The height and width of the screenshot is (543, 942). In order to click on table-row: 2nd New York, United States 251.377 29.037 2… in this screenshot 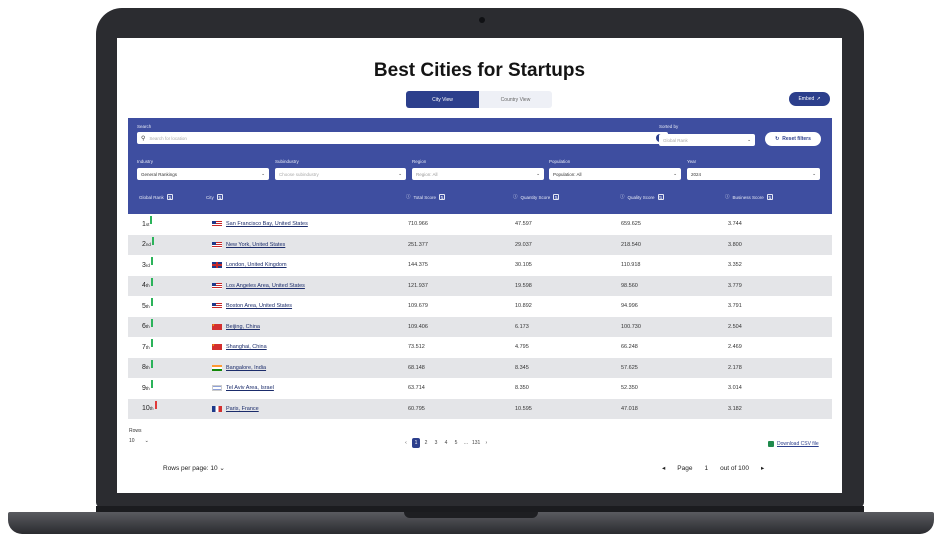, I will do `click(480, 245)`.